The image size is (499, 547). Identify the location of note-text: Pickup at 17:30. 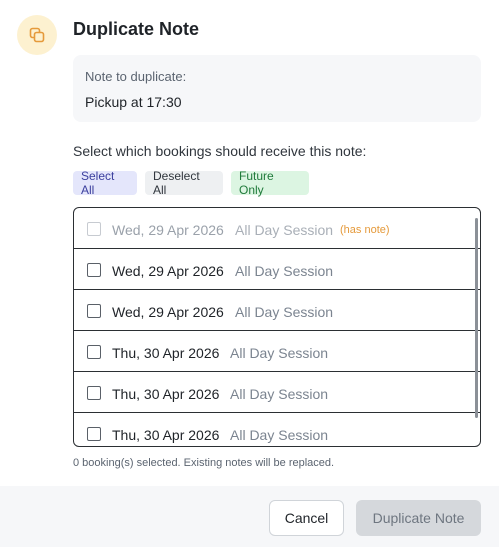
(133, 102).